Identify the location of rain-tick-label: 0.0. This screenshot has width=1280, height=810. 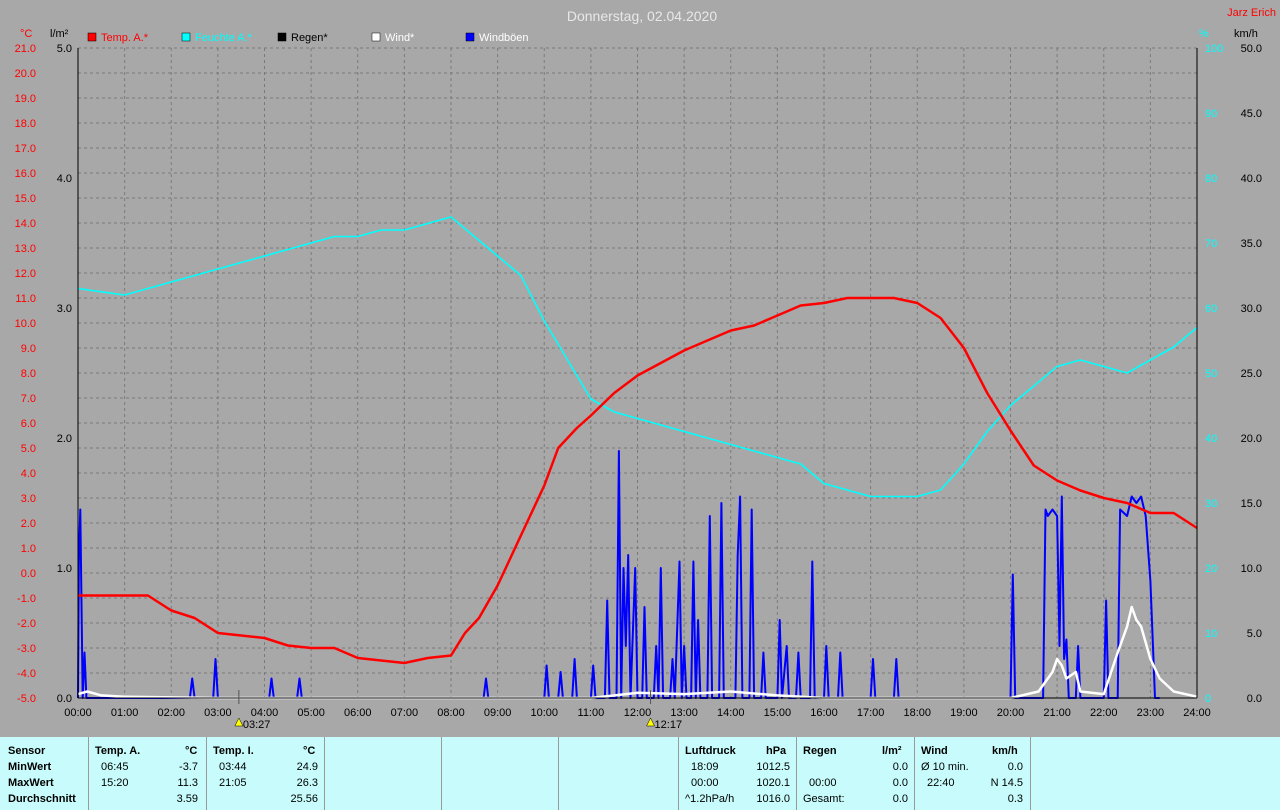
(64, 699).